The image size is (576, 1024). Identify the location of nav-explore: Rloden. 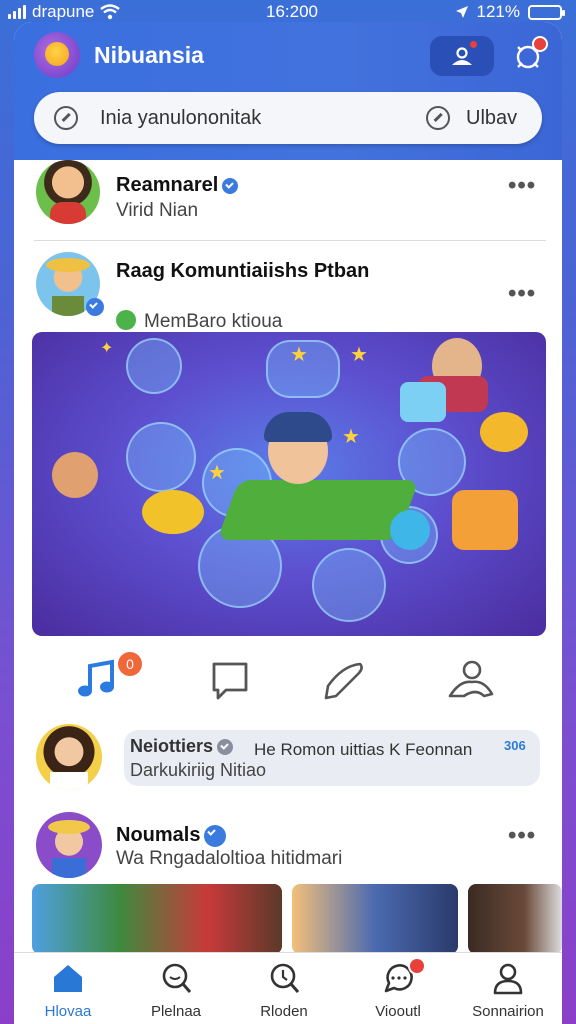
(284, 988).